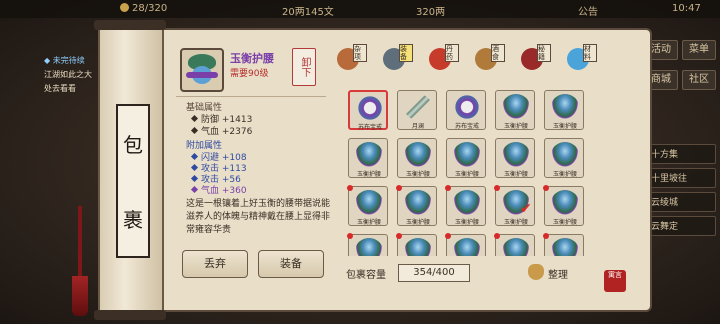 This screenshot has height=324, width=720. I want to click on category-tab: 丹药, so click(442, 62).